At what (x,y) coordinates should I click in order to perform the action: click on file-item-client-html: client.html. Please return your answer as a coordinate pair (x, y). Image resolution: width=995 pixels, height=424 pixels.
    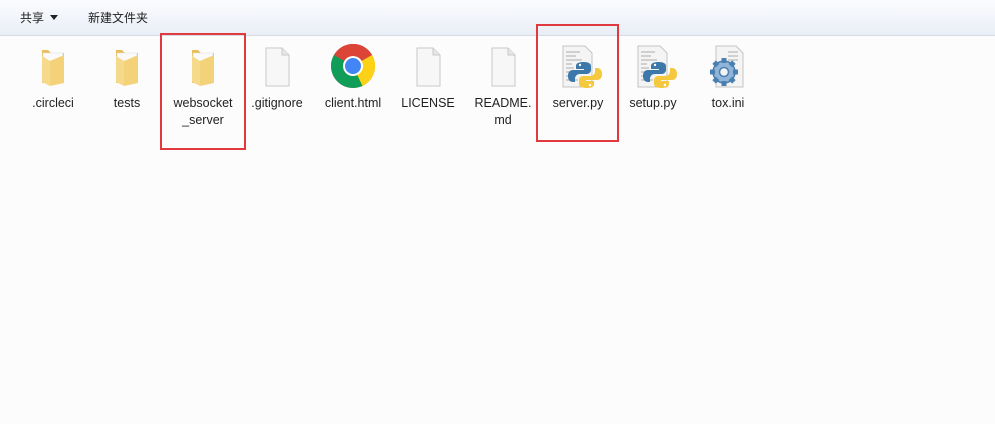
    Looking at the image, I should click on (353, 77).